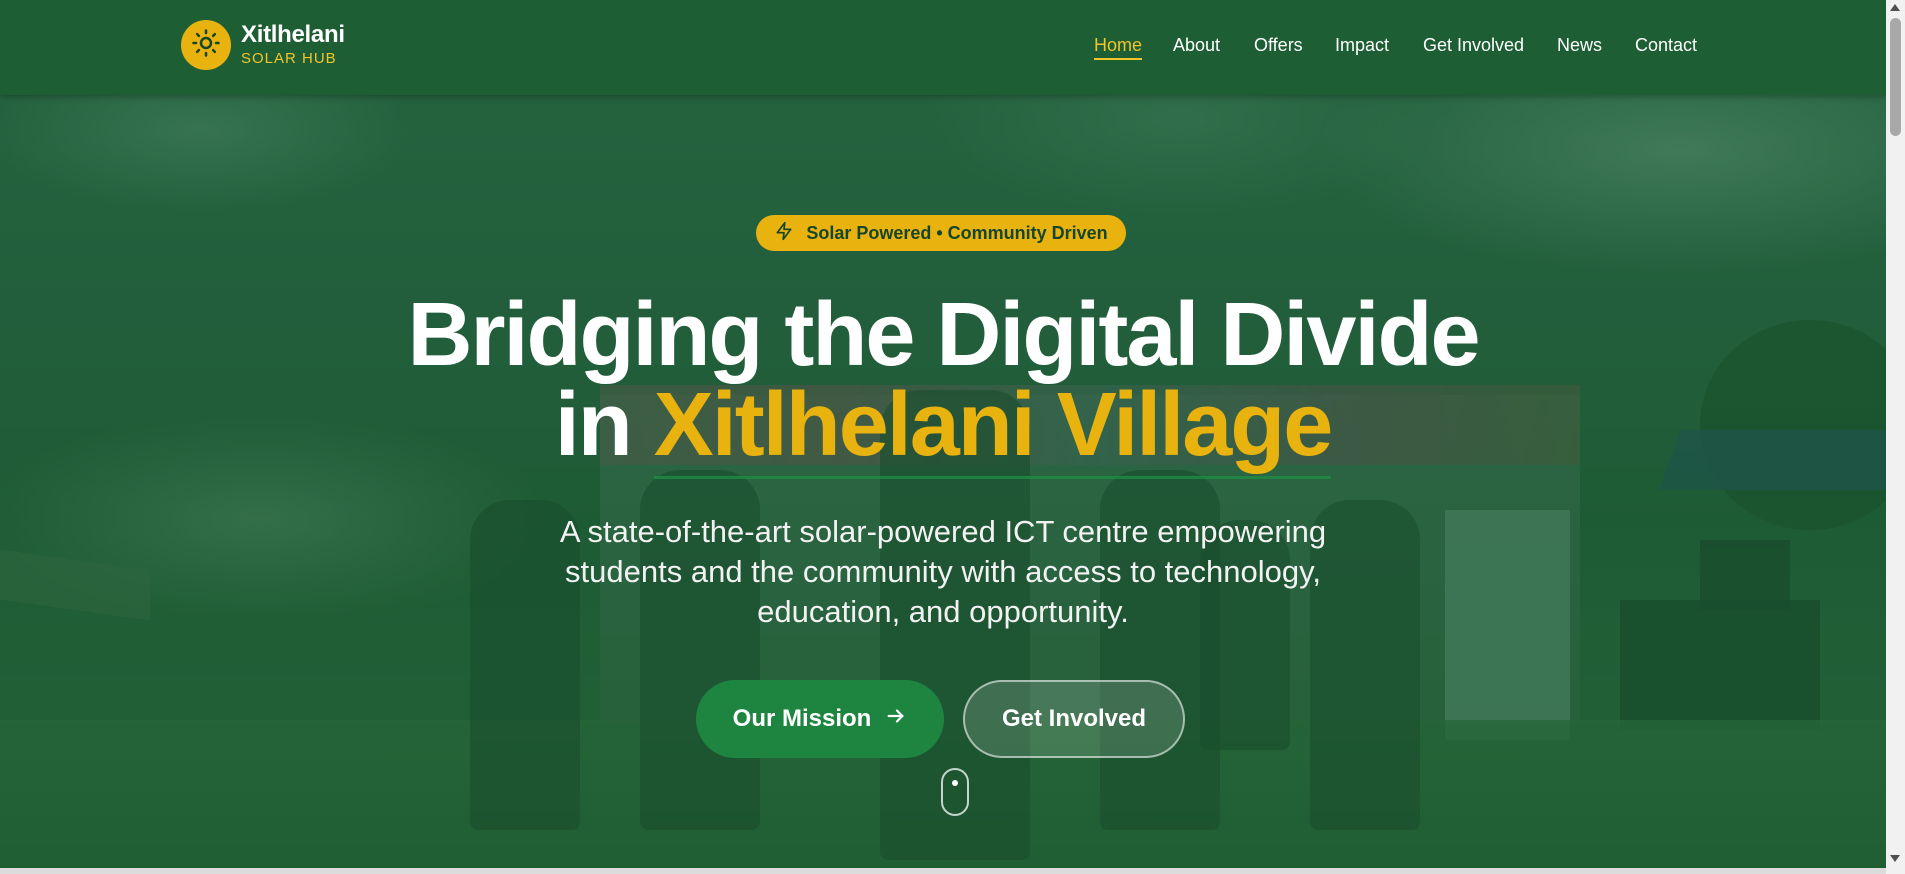  Describe the element at coordinates (1666, 45) in the screenshot. I see `nav-contact: Contact` at that location.